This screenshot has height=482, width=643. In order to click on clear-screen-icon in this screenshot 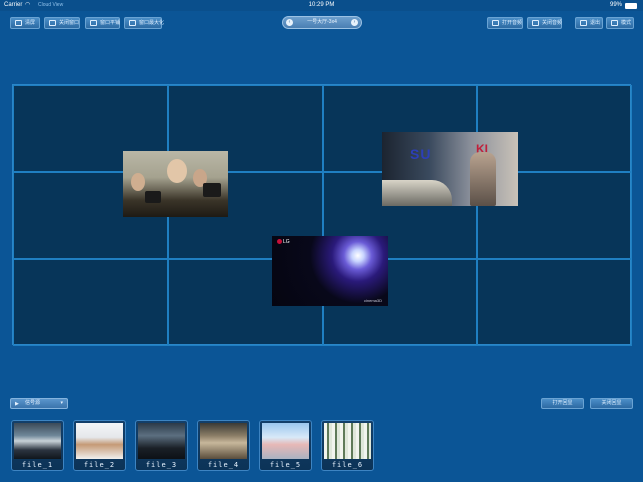, I will do `click(18, 23)`.